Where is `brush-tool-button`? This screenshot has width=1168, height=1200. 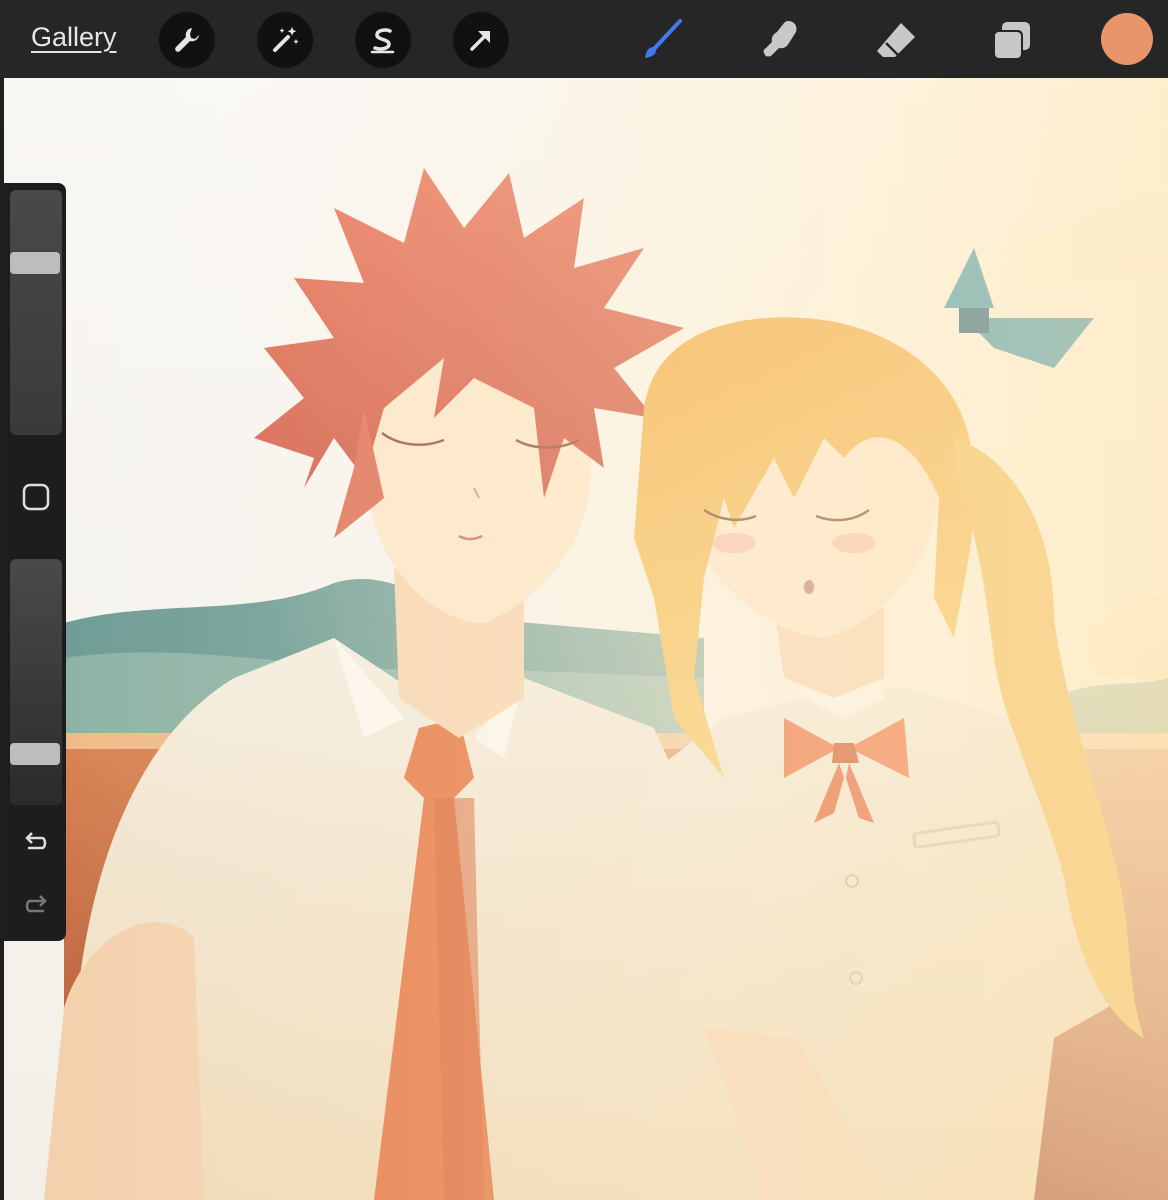
brush-tool-button is located at coordinates (663, 40).